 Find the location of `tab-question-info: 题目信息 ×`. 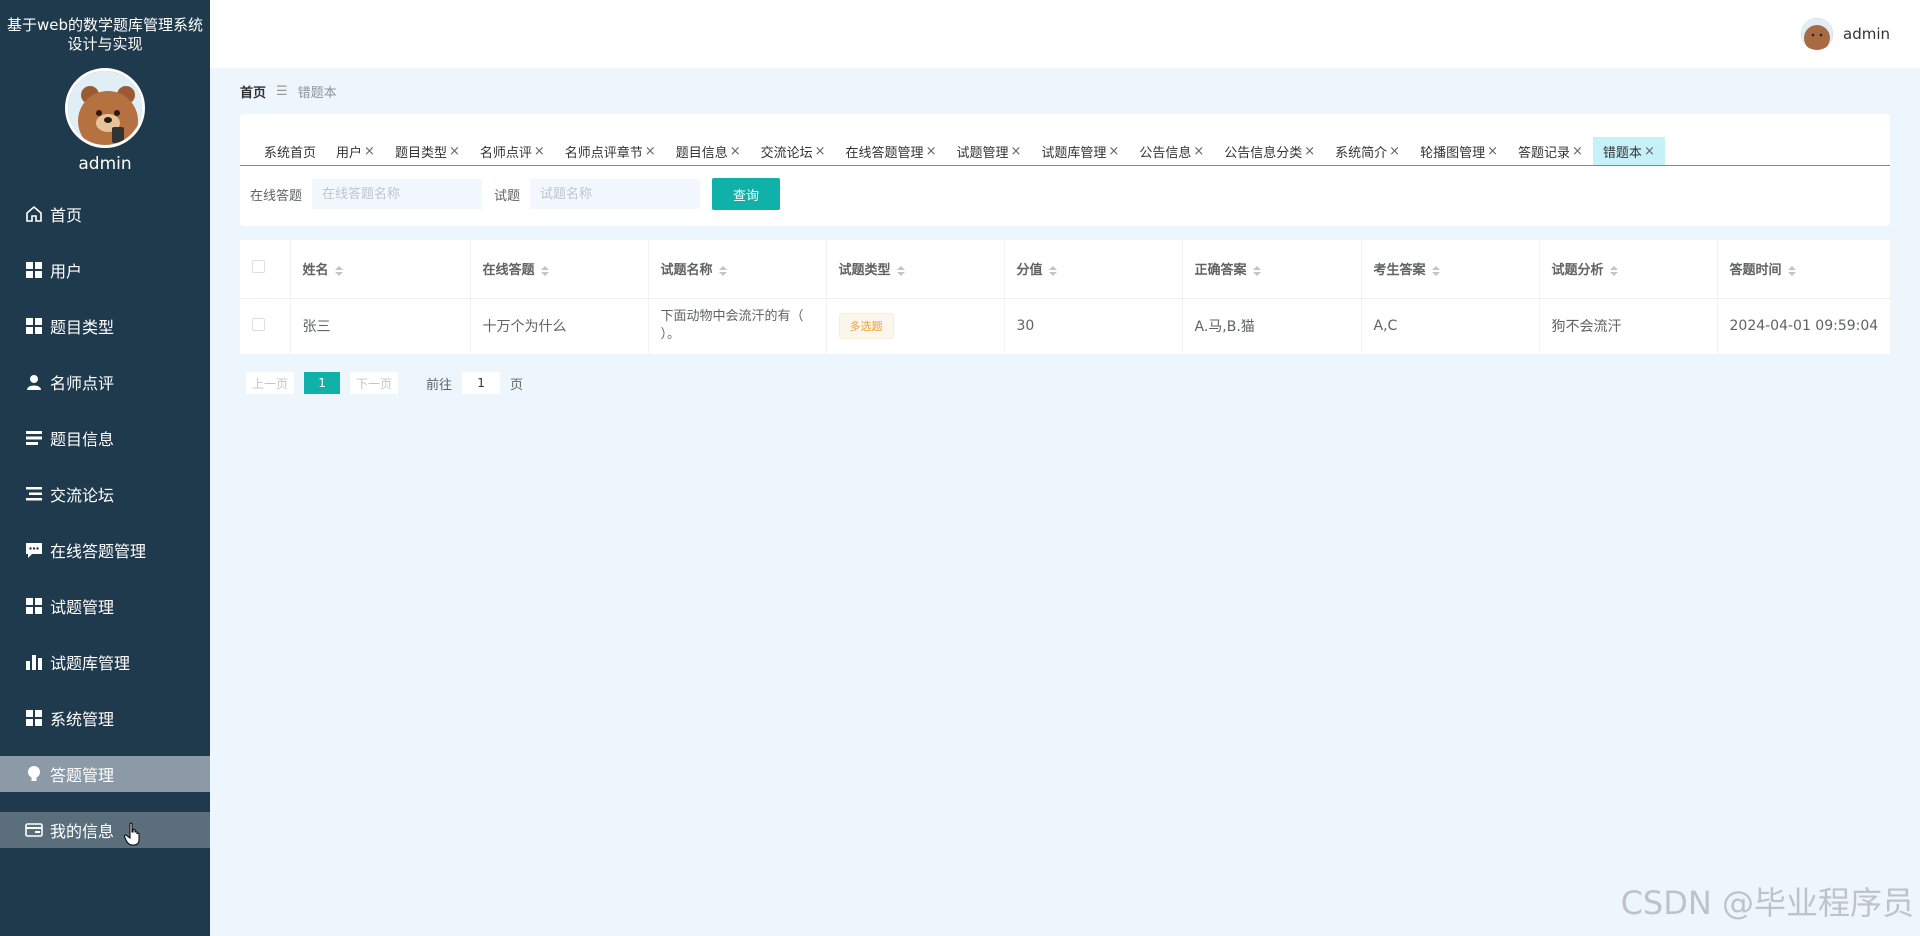

tab-question-info: 题目信息 × is located at coordinates (708, 151).